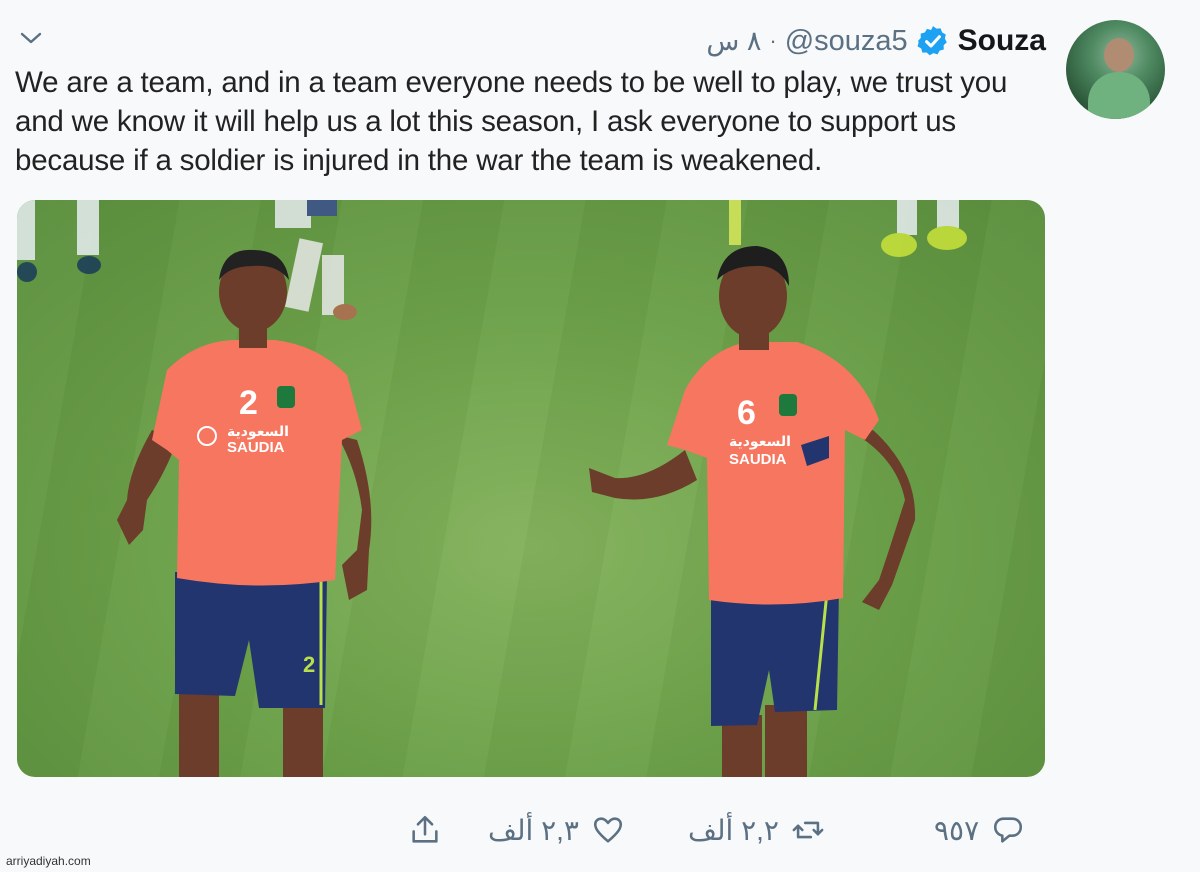 Image resolution: width=1200 pixels, height=872 pixels. What do you see at coordinates (244, 513) in the screenshot?
I see `player-number-2: 2 السعودية SAUDIA 2` at bounding box center [244, 513].